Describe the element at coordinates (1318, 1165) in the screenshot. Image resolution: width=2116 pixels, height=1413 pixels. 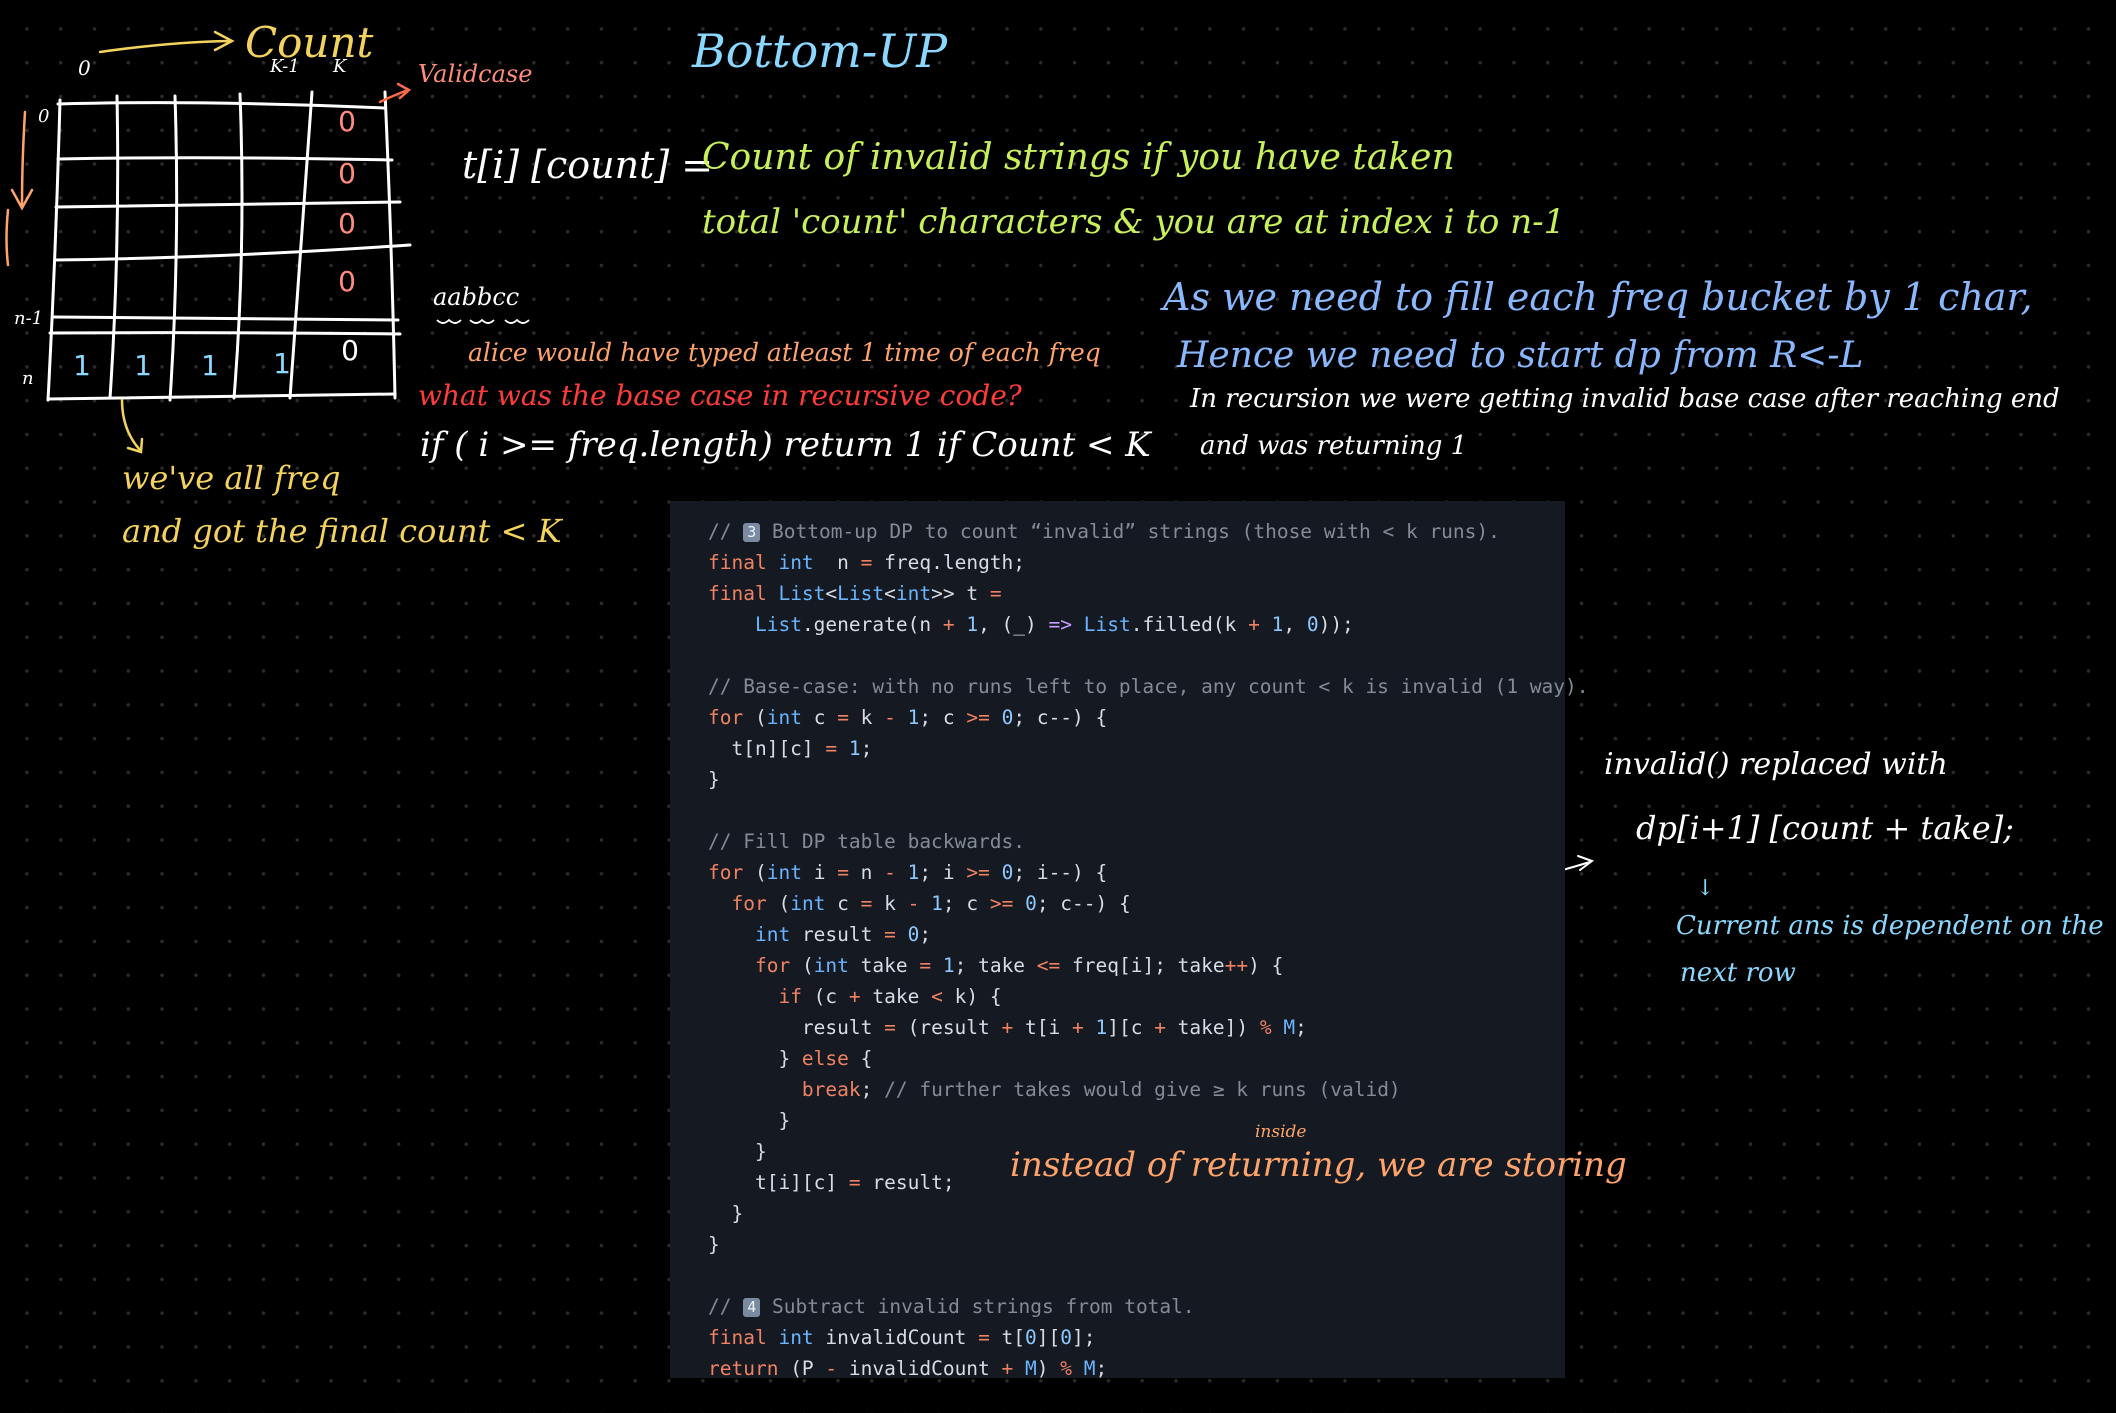
I see `storing-note: instead of returning, we are storing` at that location.